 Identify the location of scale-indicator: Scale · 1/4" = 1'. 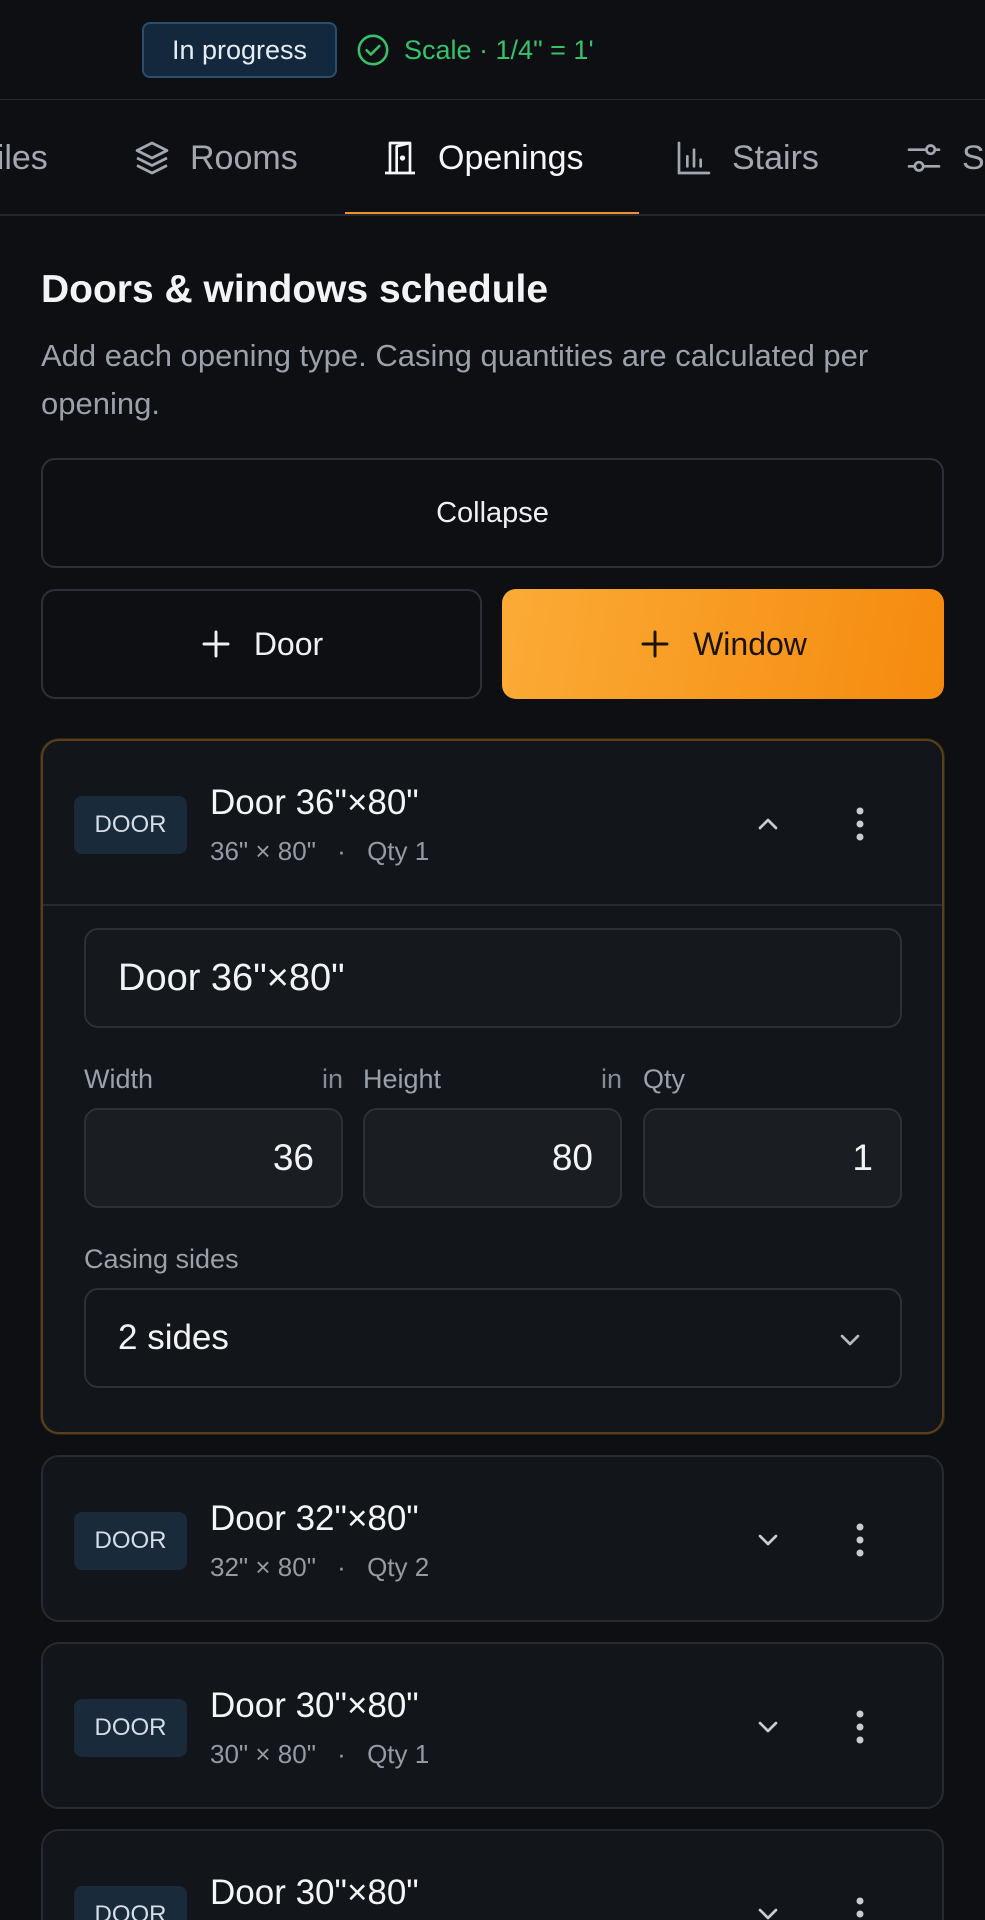
(475, 50).